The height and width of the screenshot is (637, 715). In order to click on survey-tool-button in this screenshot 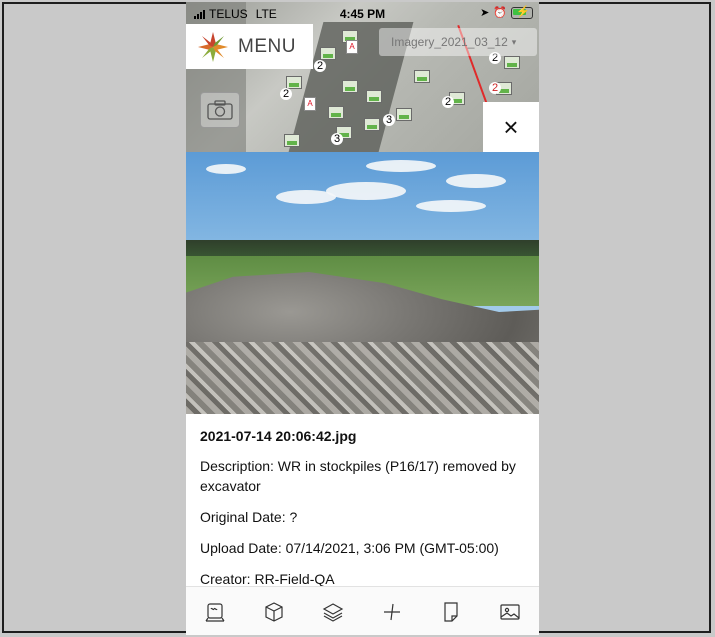, I will do `click(215, 612)`.